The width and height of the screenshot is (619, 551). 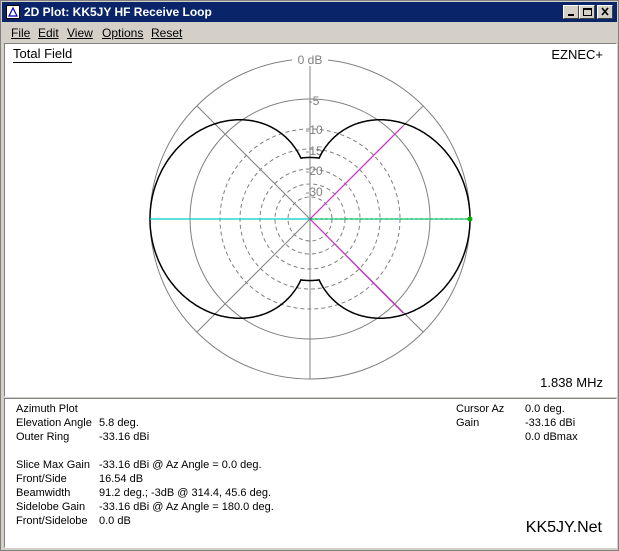 What do you see at coordinates (468, 423) in the screenshot?
I see `cursor-gain-label: Gain` at bounding box center [468, 423].